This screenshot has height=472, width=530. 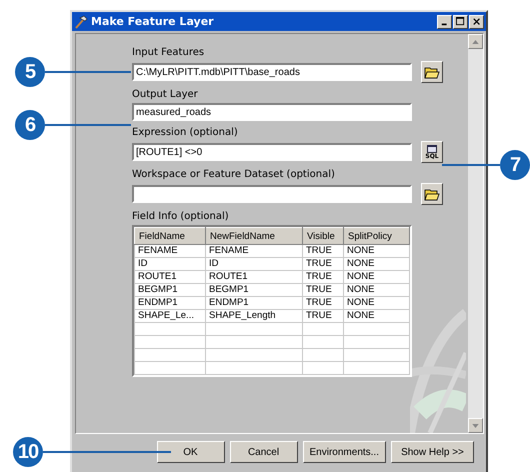 I want to click on dialog-button: Show Help >>, so click(x=432, y=452).